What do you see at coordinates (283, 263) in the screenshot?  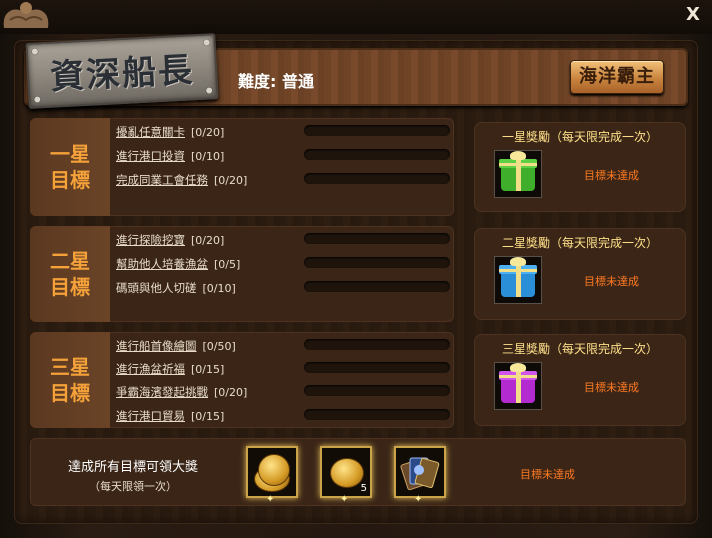 I see `task-item: 幫助他人培養漁盆 [0/5]` at bounding box center [283, 263].